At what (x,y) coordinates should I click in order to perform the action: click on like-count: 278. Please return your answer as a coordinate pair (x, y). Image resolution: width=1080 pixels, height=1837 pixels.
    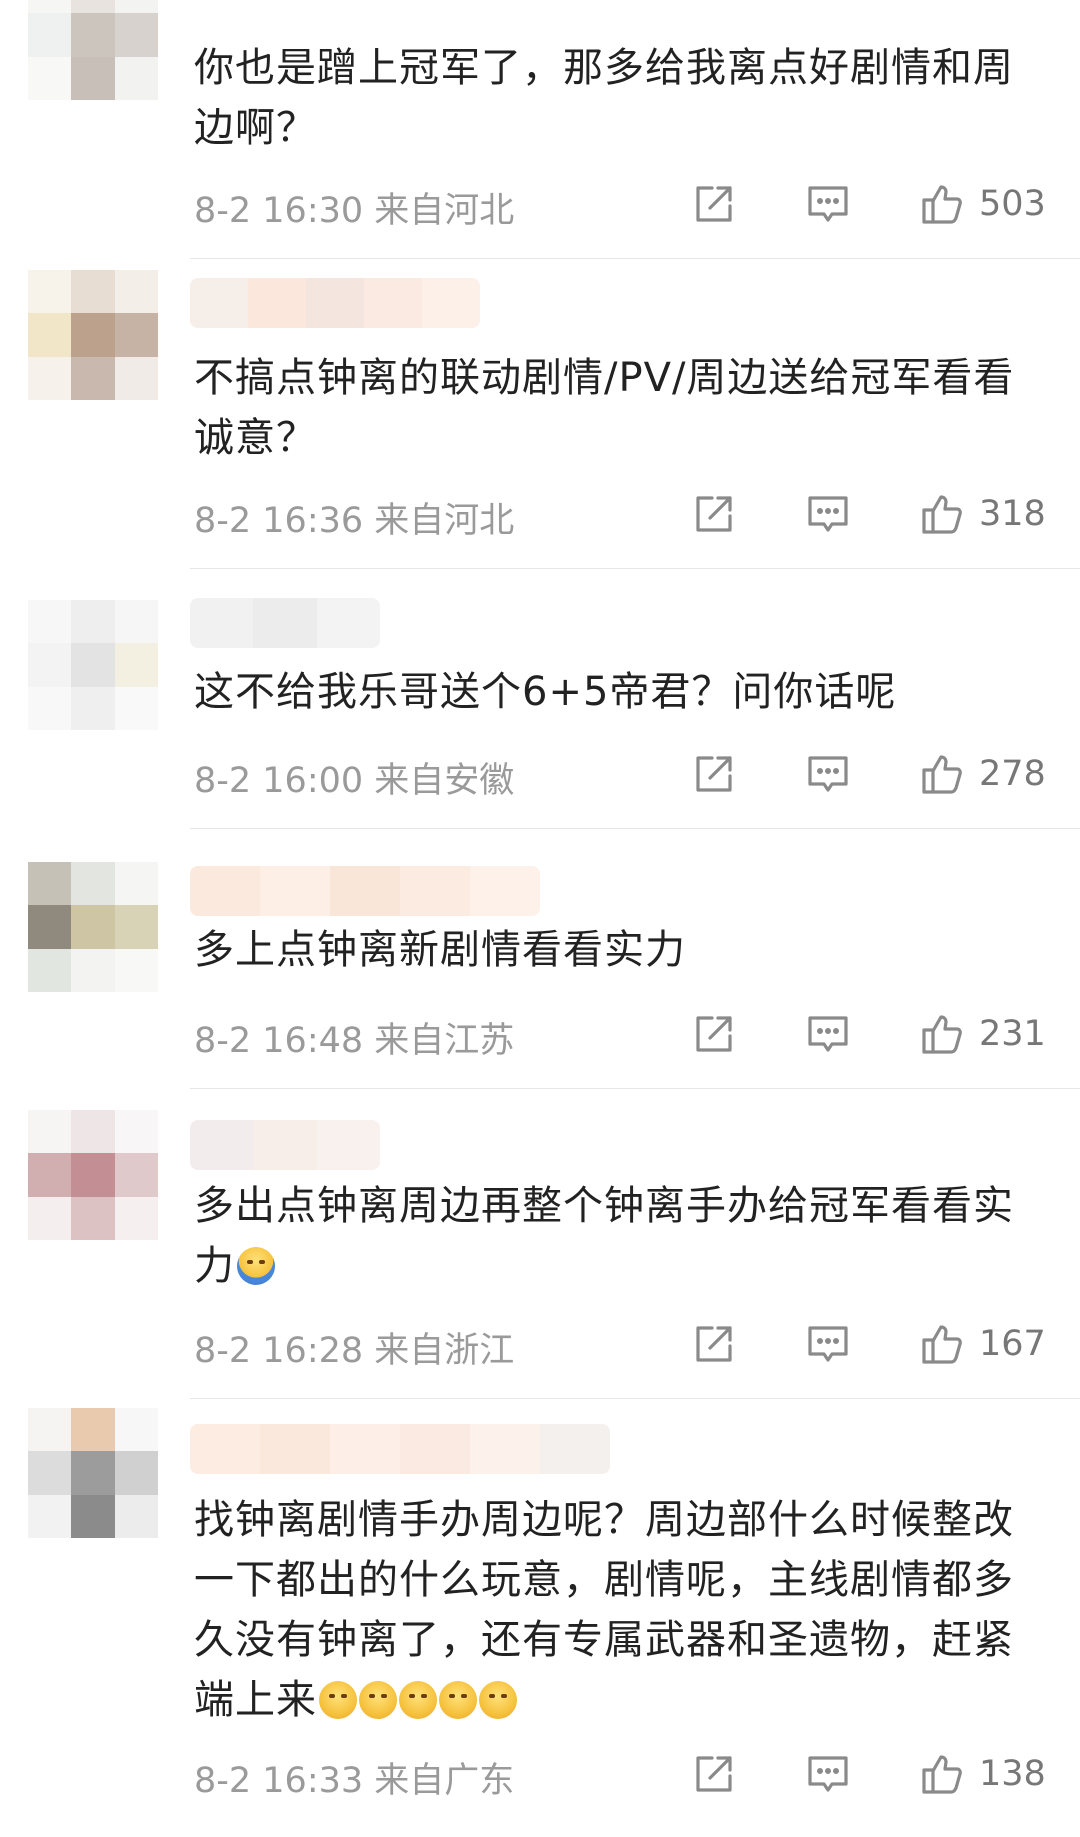
    Looking at the image, I should click on (1012, 774).